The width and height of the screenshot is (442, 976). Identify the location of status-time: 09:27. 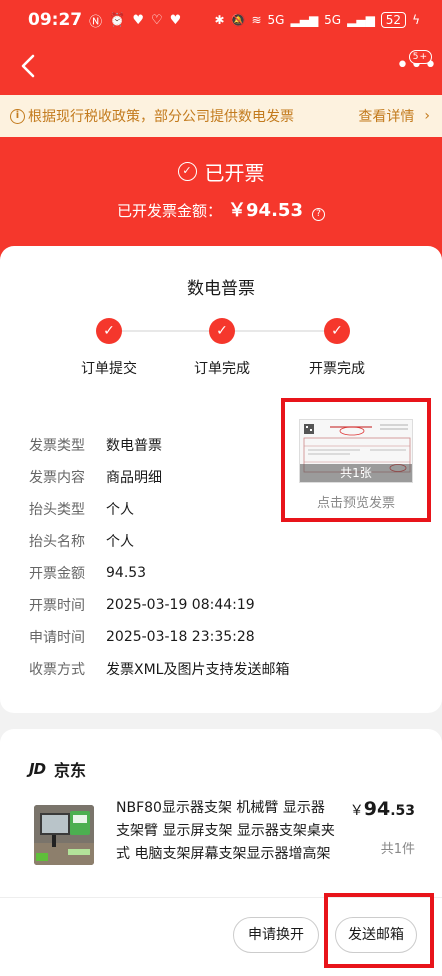
(55, 20).